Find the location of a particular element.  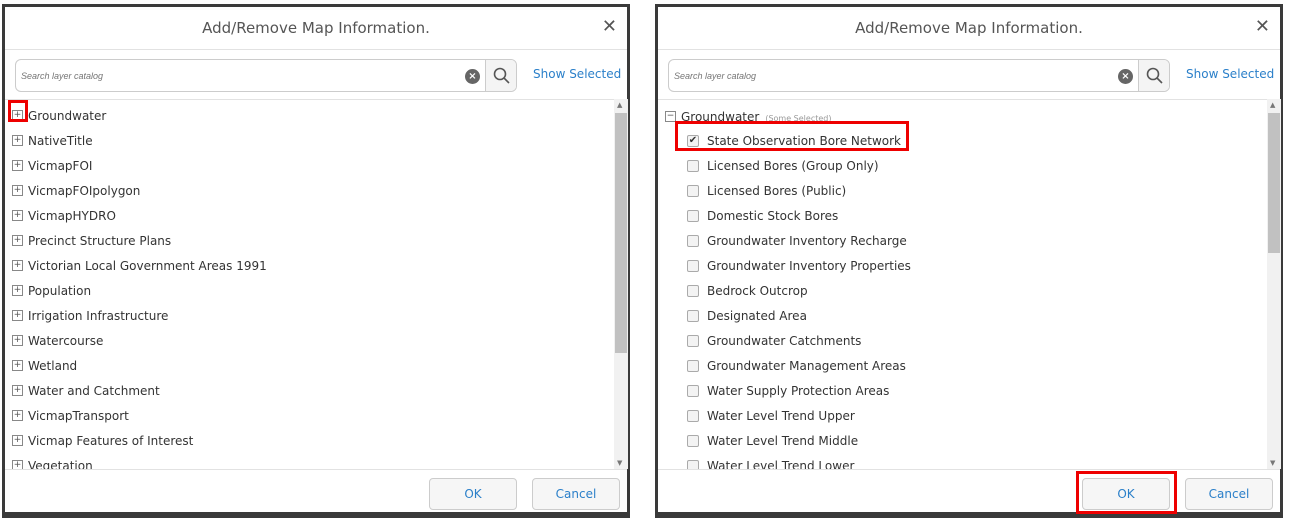

layer-group-item: + VicmapTransport is located at coordinates (70, 416).